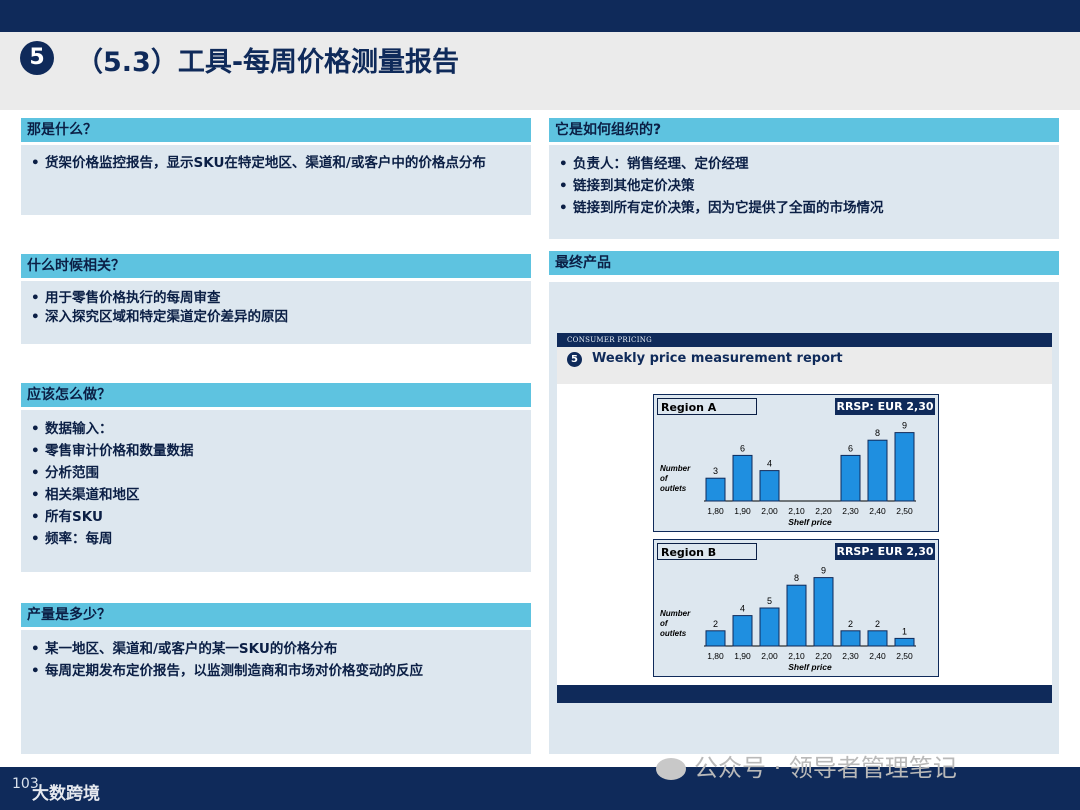  I want to click on region-a-rrsp: RRSP: EUR 2,30, so click(885, 406).